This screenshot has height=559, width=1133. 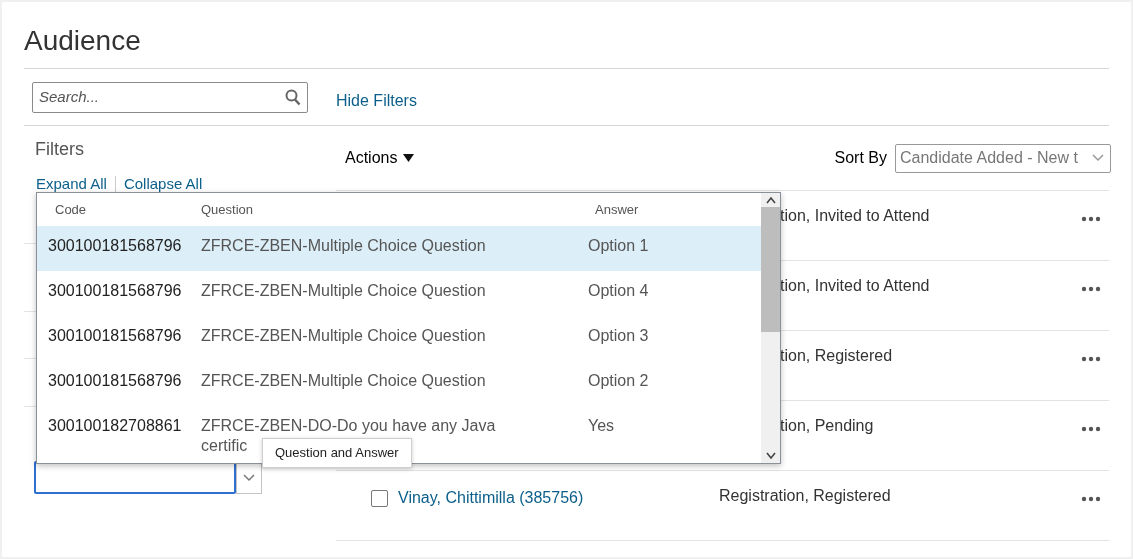 I want to click on collapse-all-link: Collapse All, so click(x=163, y=184).